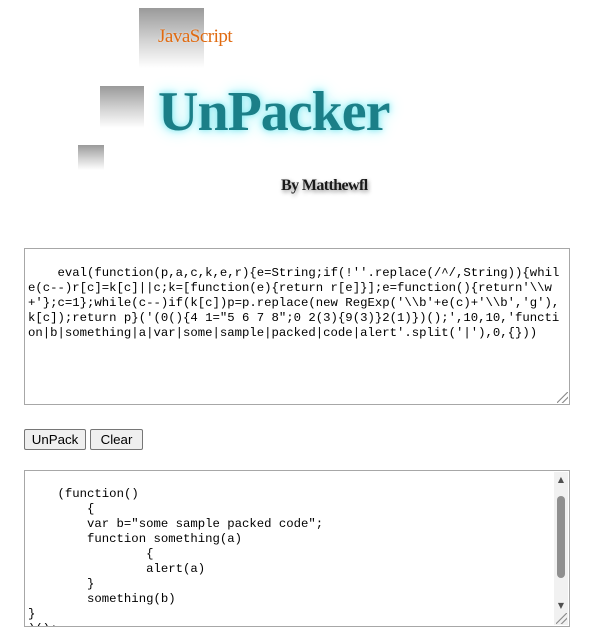 This screenshot has height=641, width=589. I want to click on scroll-thumb, so click(561, 537).